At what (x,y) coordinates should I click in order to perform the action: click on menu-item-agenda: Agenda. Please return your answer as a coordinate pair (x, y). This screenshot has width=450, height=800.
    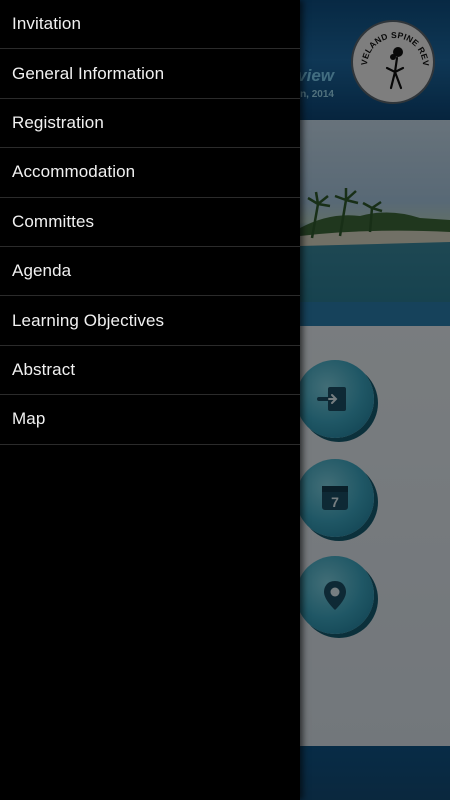
    Looking at the image, I should click on (150, 272).